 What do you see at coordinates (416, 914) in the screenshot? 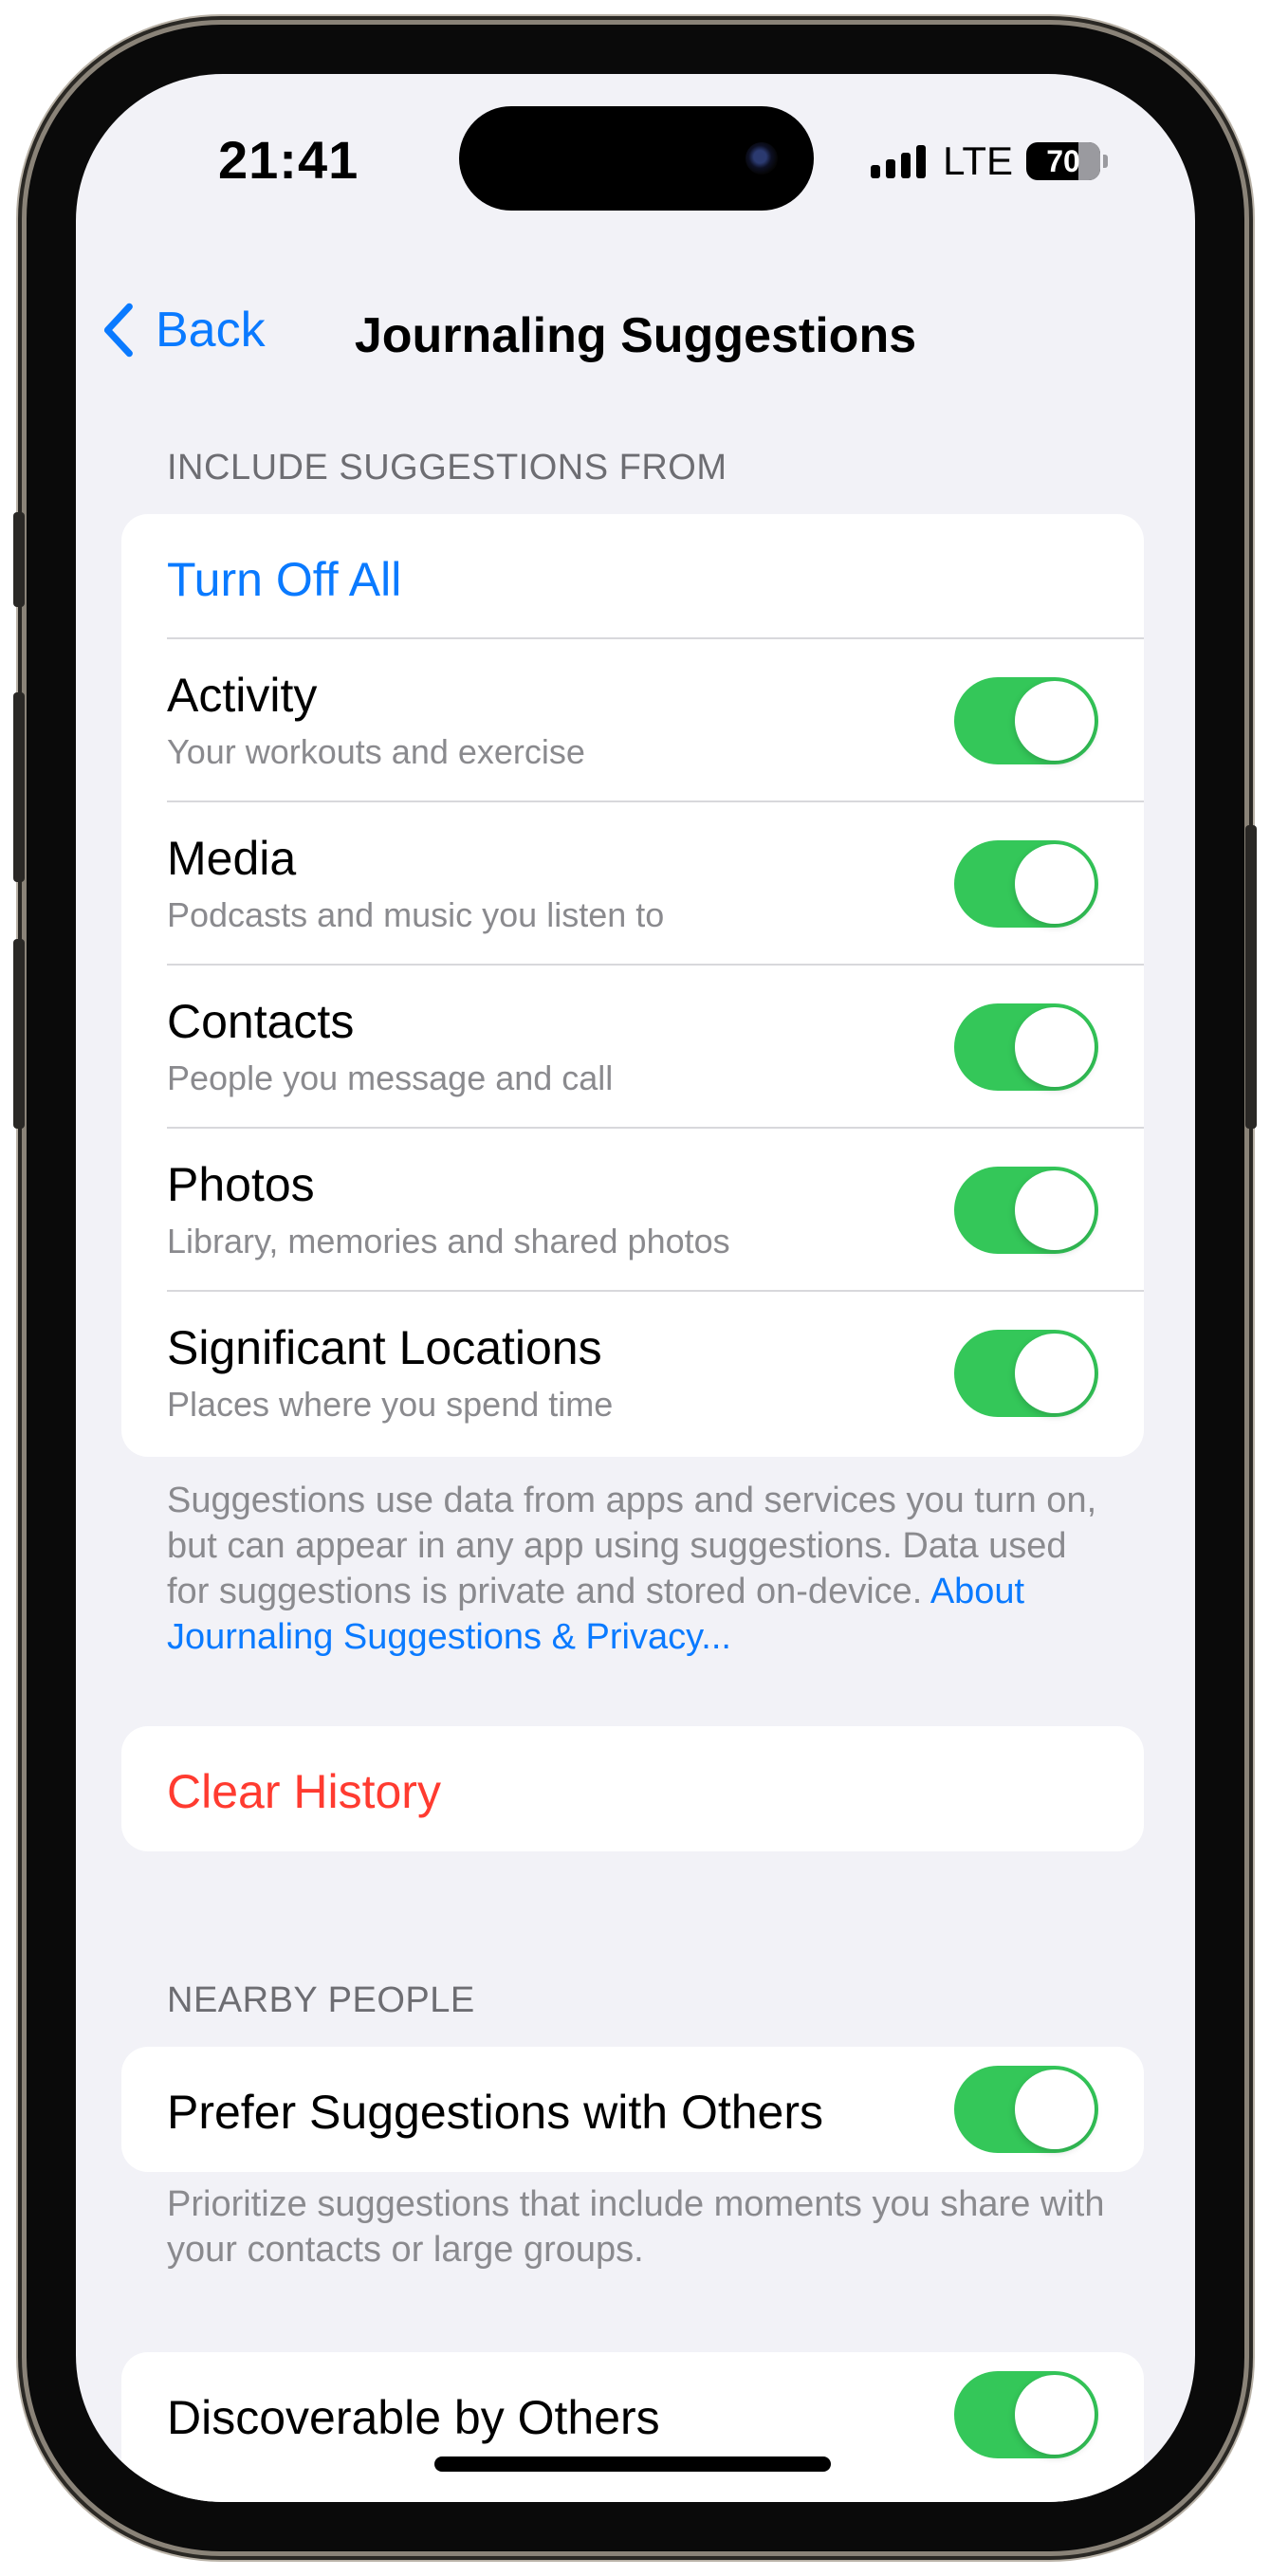
I see `row-subtitle: Podcasts and music you listen to` at bounding box center [416, 914].